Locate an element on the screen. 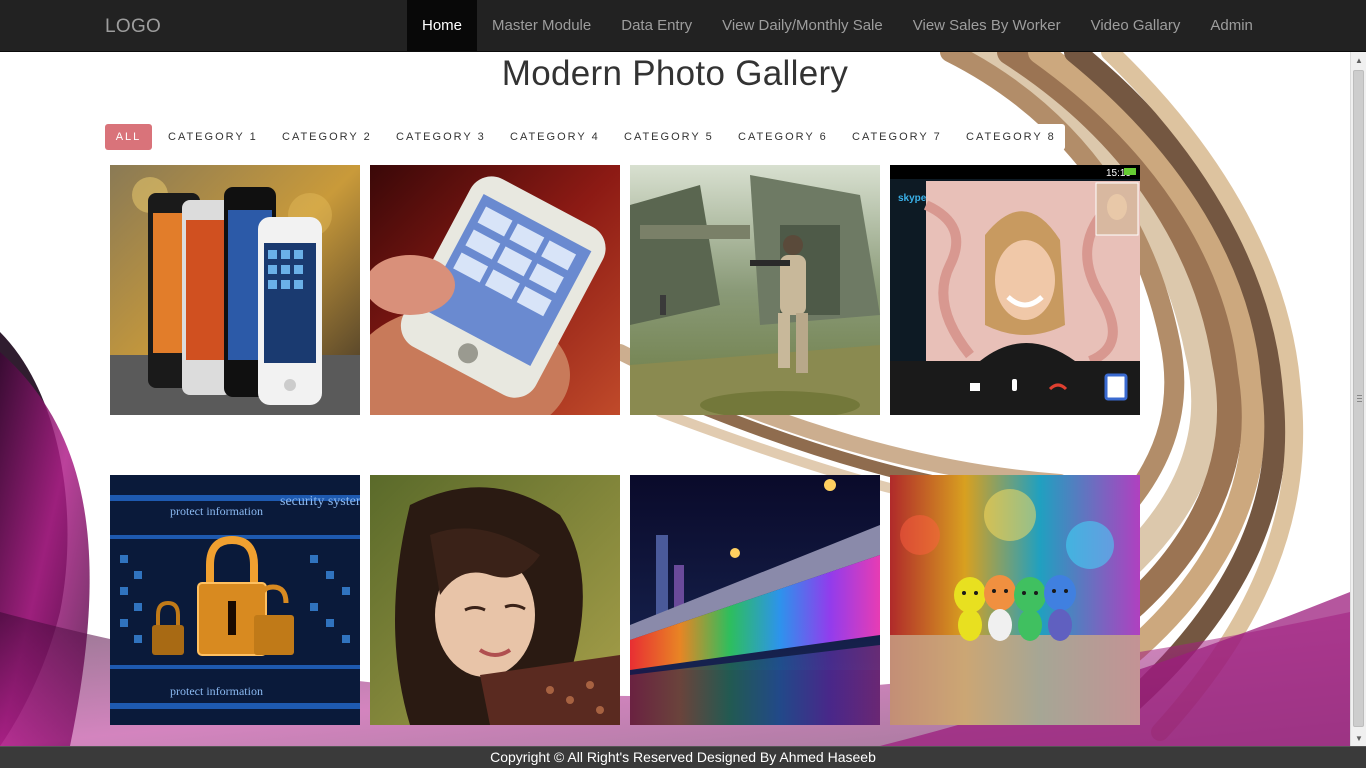 The image size is (1366, 768). gallery-item-toys is located at coordinates (1015, 600).